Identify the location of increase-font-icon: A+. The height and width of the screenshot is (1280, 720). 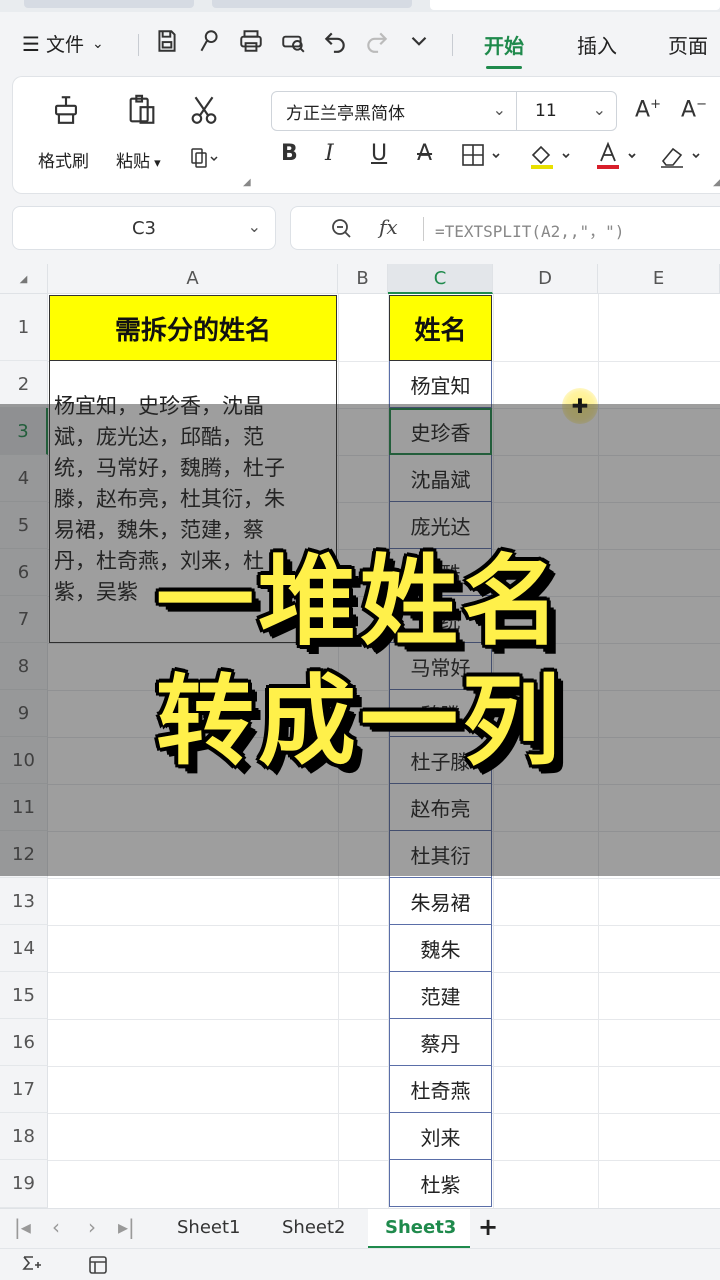
(648, 109).